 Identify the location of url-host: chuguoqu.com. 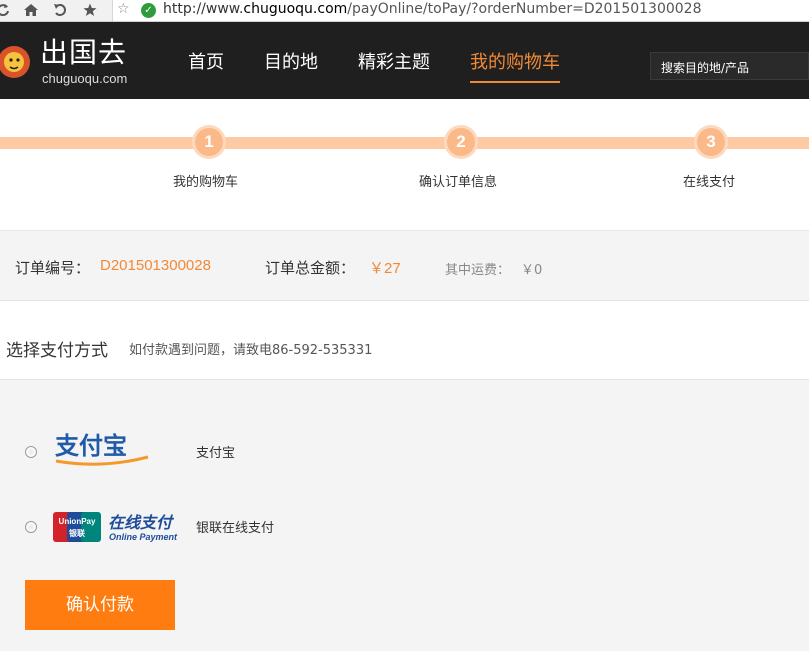
(295, 9).